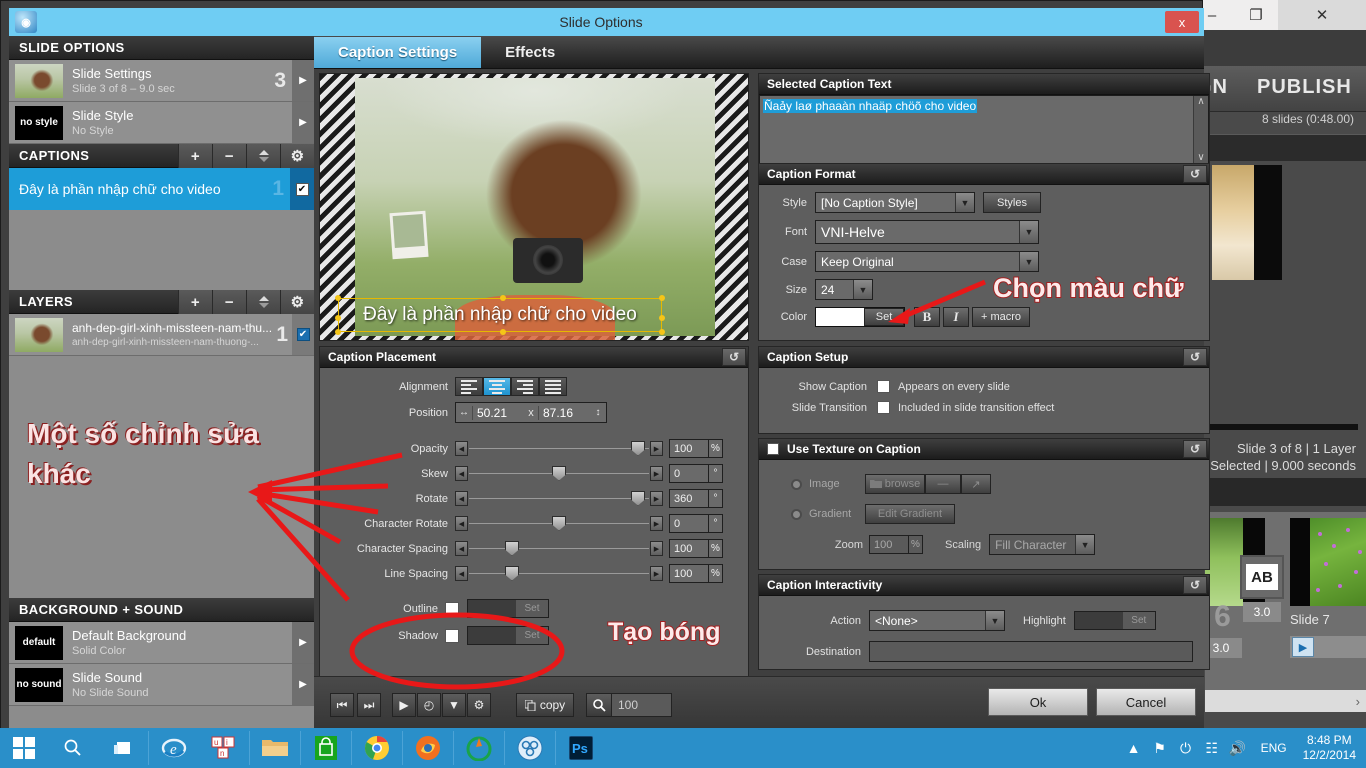 The image size is (1366, 768). Describe the element at coordinates (500, 315) in the screenshot. I see `preview-caption-overlay: Đây là phần nhập chữ cho video` at that location.